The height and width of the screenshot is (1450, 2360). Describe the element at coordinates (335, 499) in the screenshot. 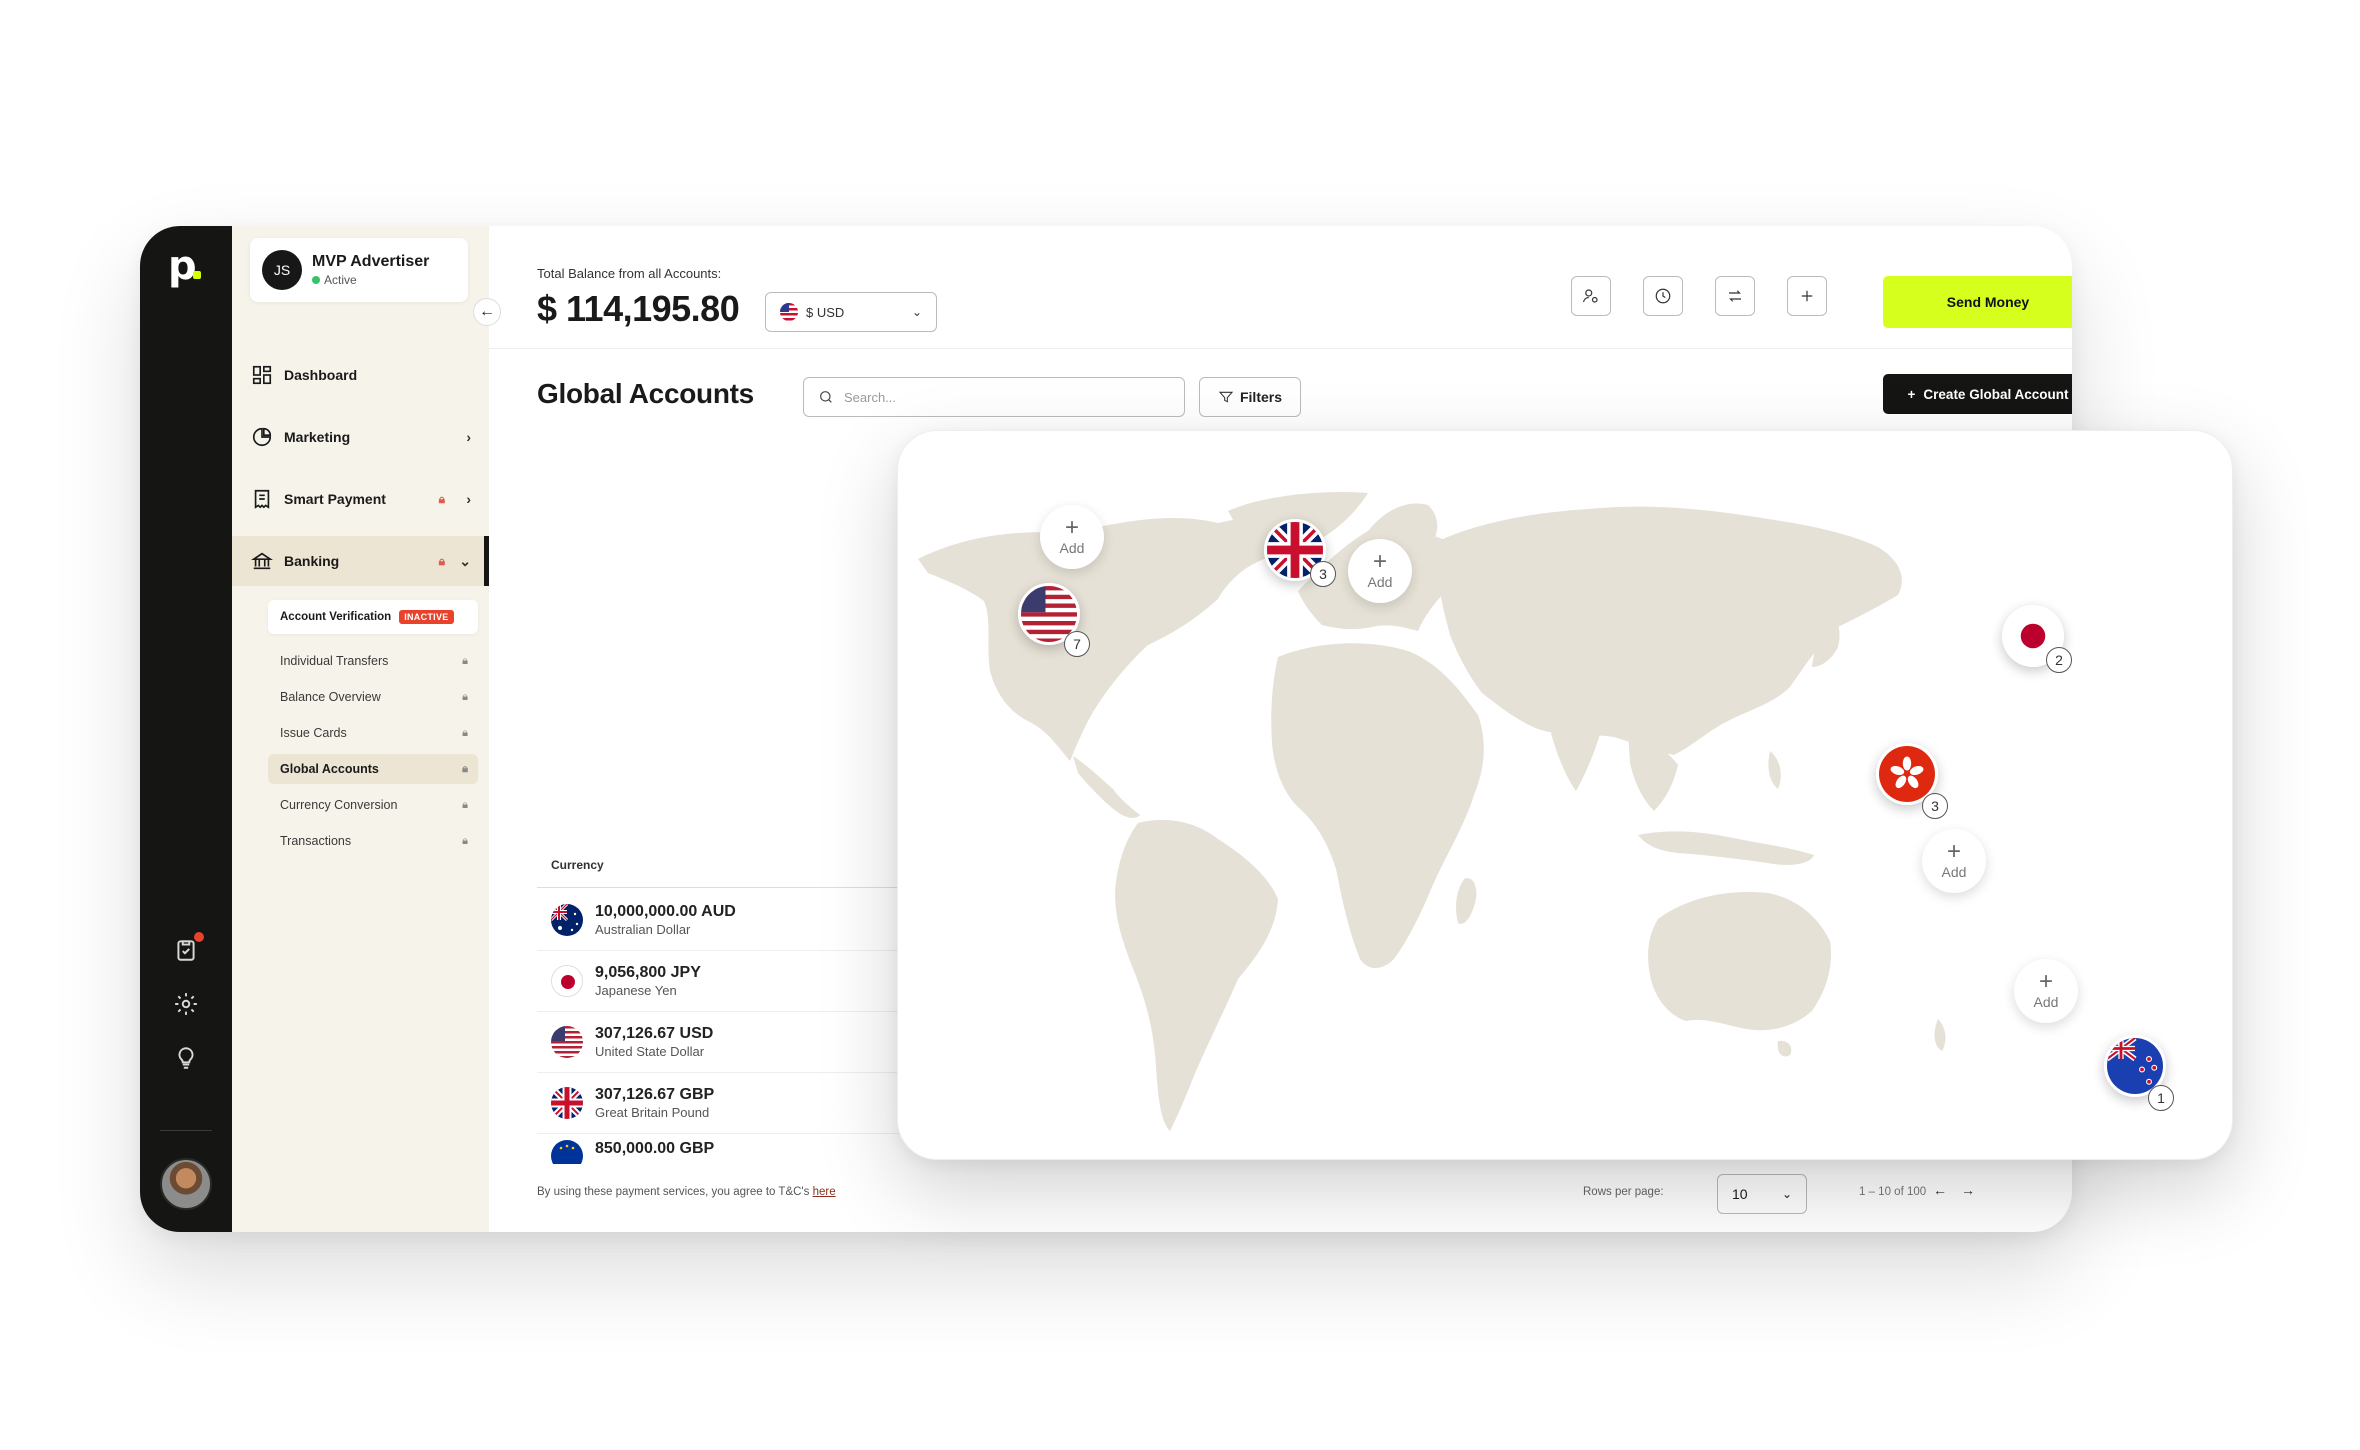

I see `nav-smart-payment-label: Smart Payment` at that location.